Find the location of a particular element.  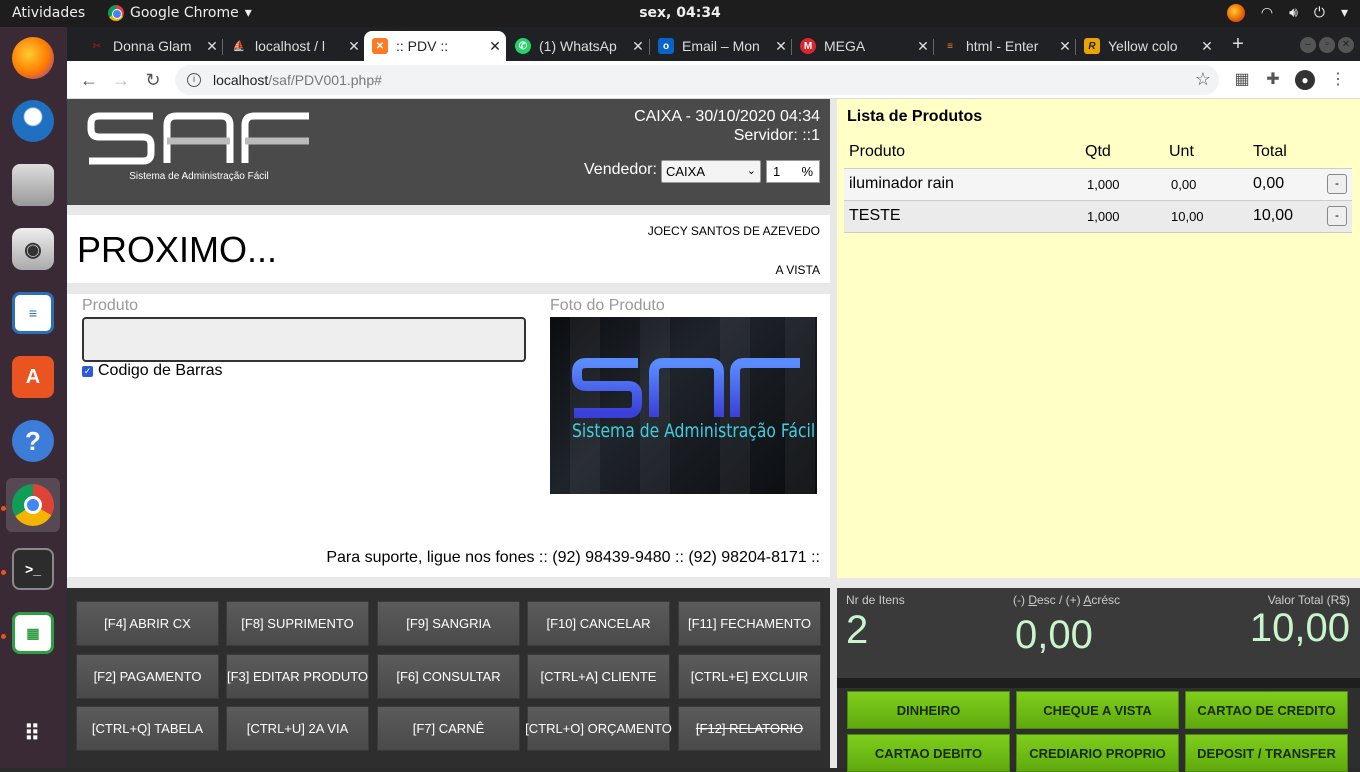

desconto-percent-input: 1 % is located at coordinates (793, 171).